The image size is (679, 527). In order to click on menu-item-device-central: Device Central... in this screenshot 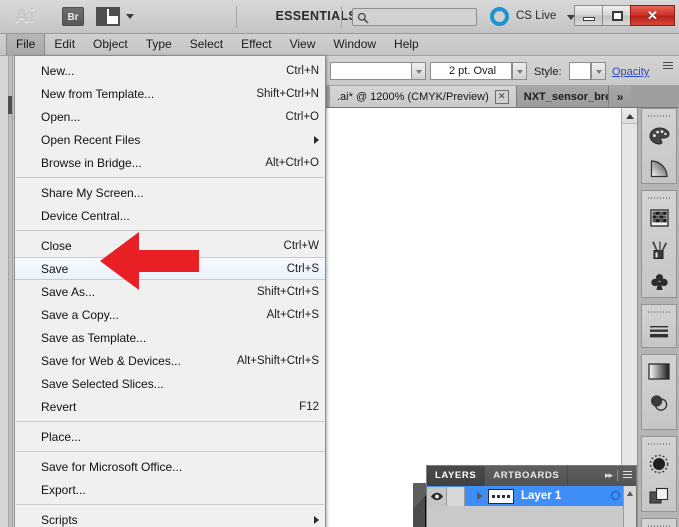, I will do `click(170, 215)`.